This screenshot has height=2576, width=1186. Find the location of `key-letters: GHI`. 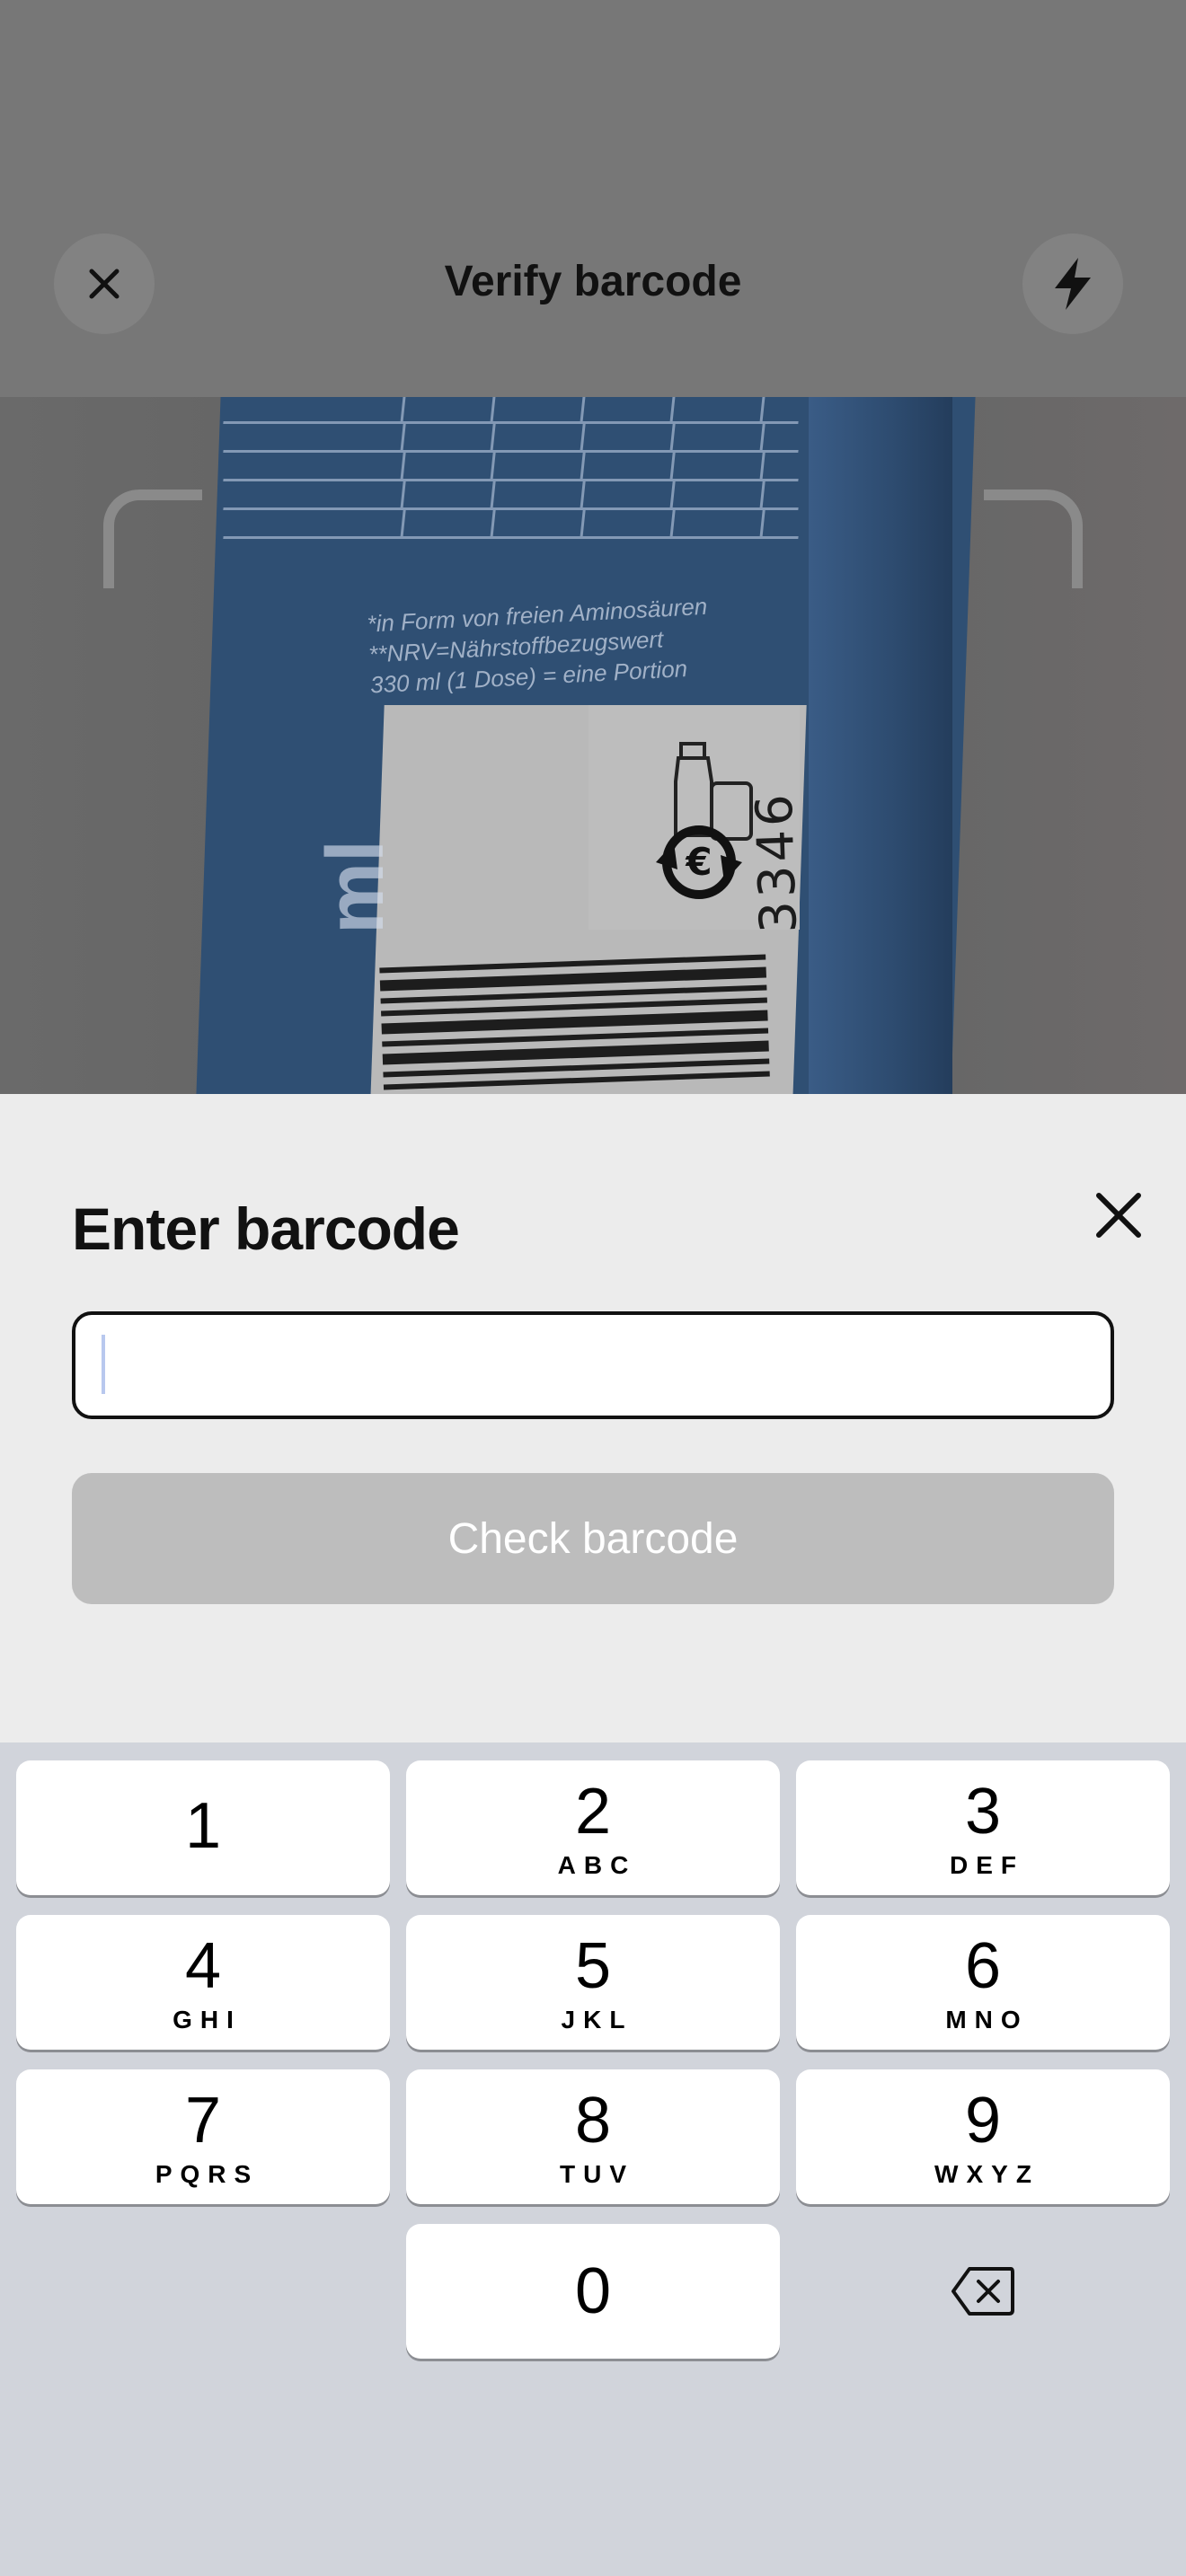

key-letters: GHI is located at coordinates (207, 2019).